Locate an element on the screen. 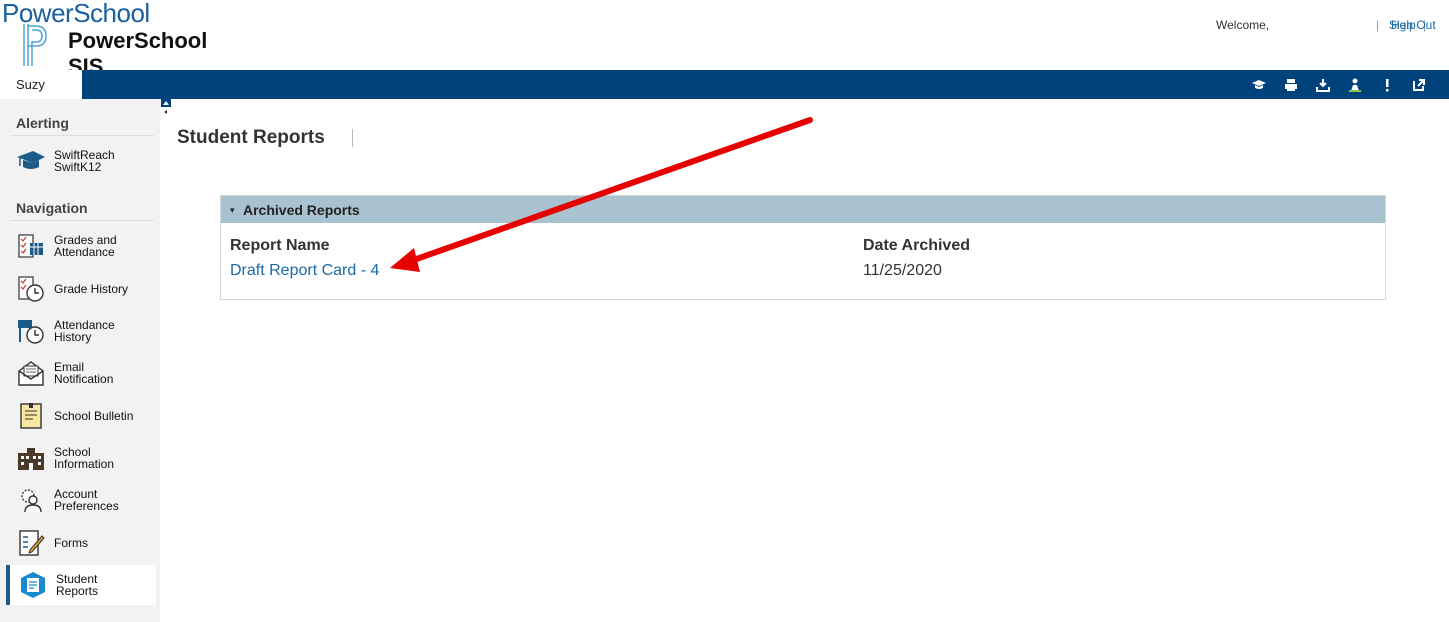 Image resolution: width=1449 pixels, height=622 pixels. person-icon is located at coordinates (1355, 84).